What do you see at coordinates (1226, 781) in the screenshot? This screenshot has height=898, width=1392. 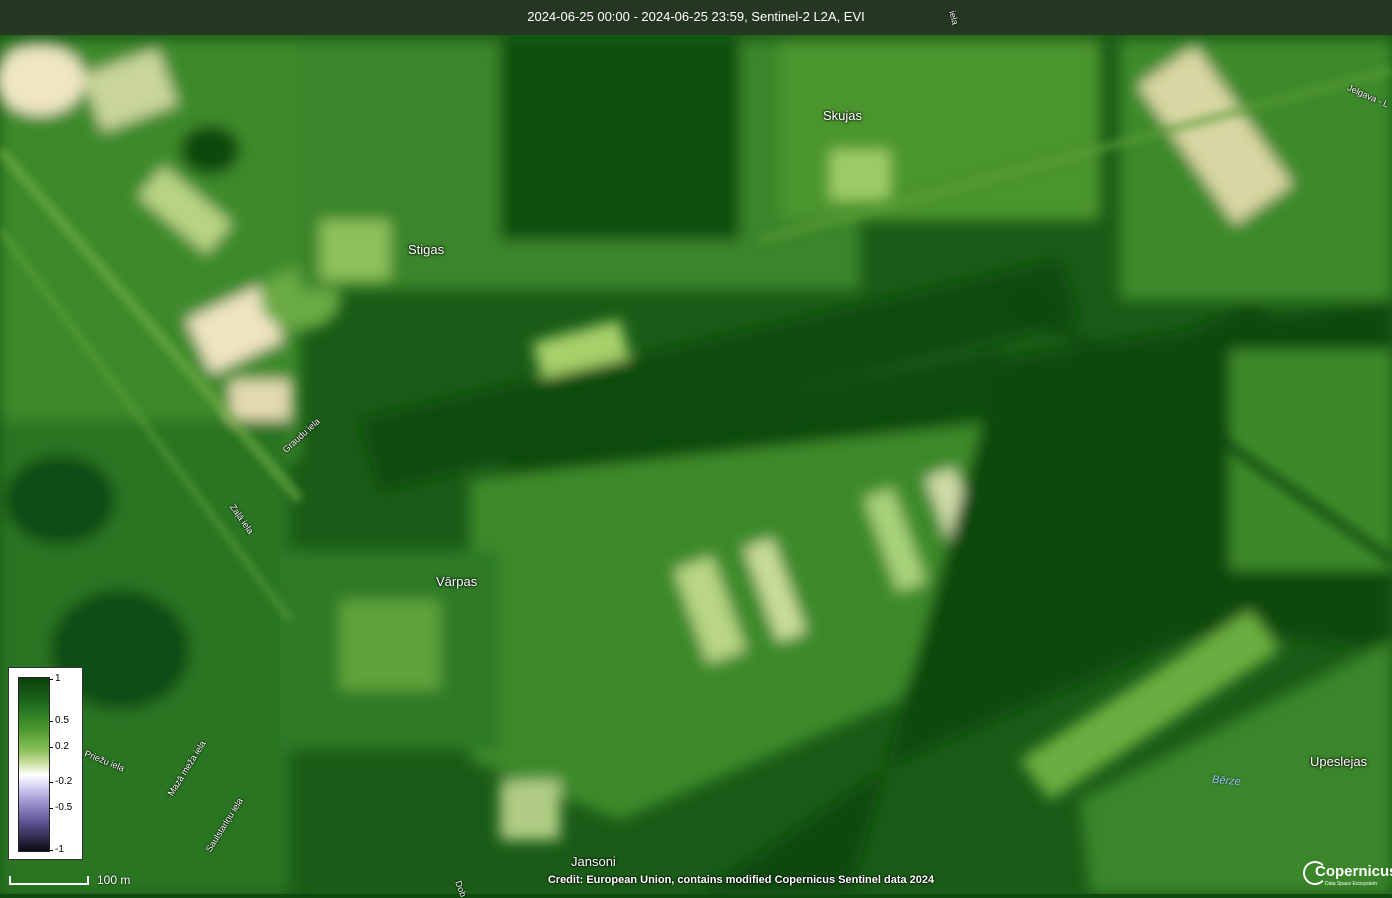 I see `water-label-berze: Bērze` at bounding box center [1226, 781].